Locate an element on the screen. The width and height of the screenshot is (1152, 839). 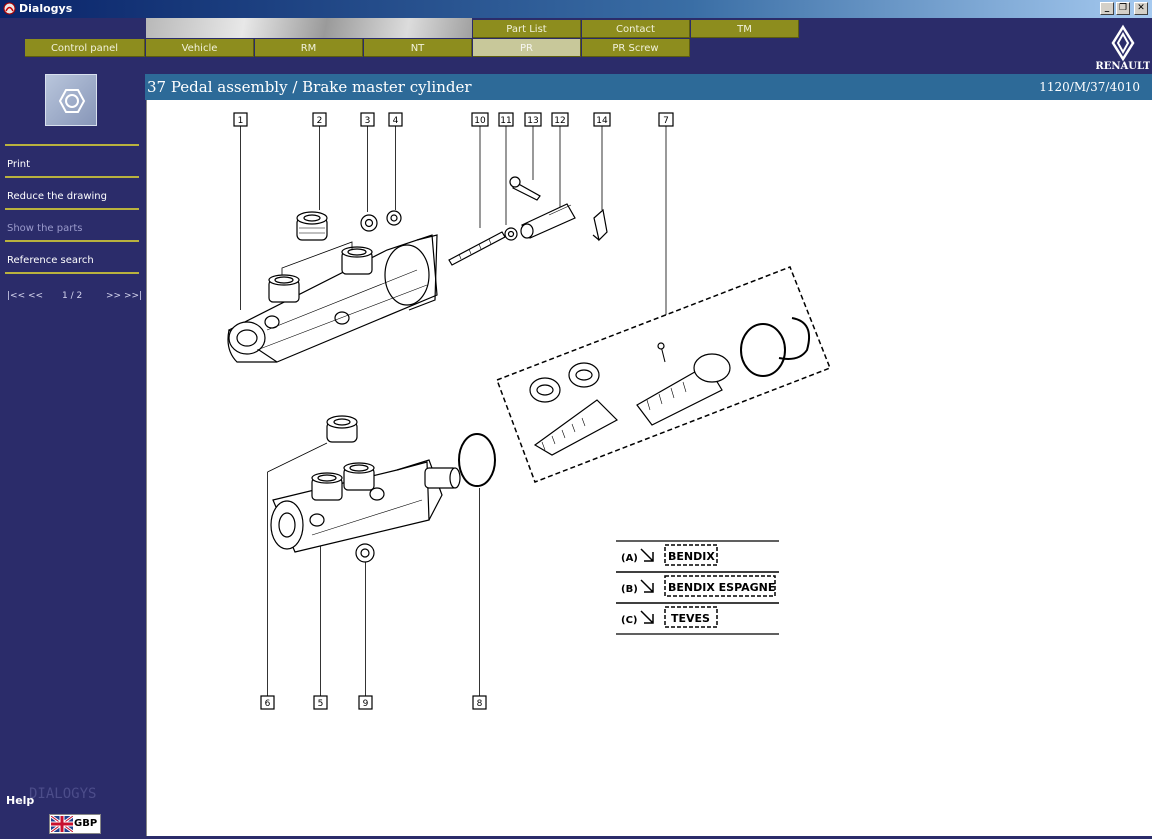
callout-7: 7 is located at coordinates (666, 213).